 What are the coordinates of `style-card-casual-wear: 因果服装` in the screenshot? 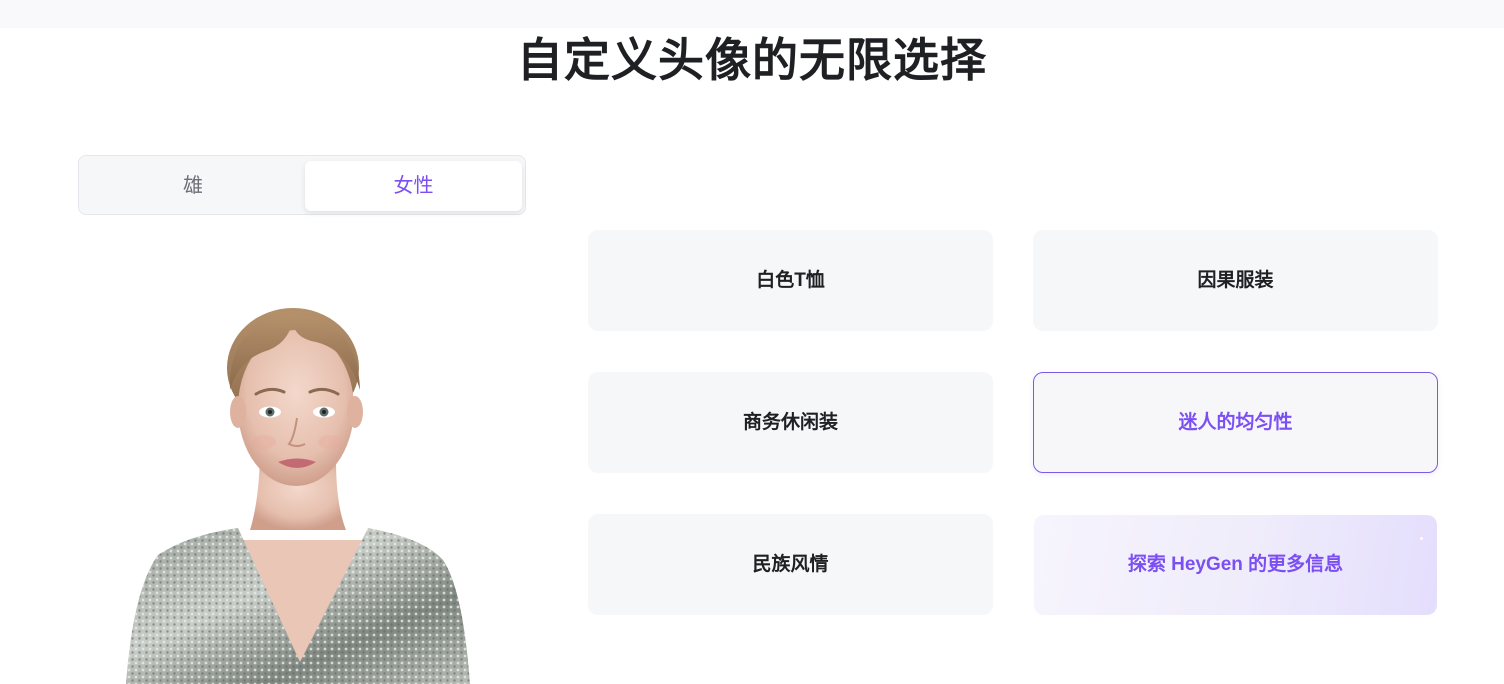 It's located at (1235, 280).